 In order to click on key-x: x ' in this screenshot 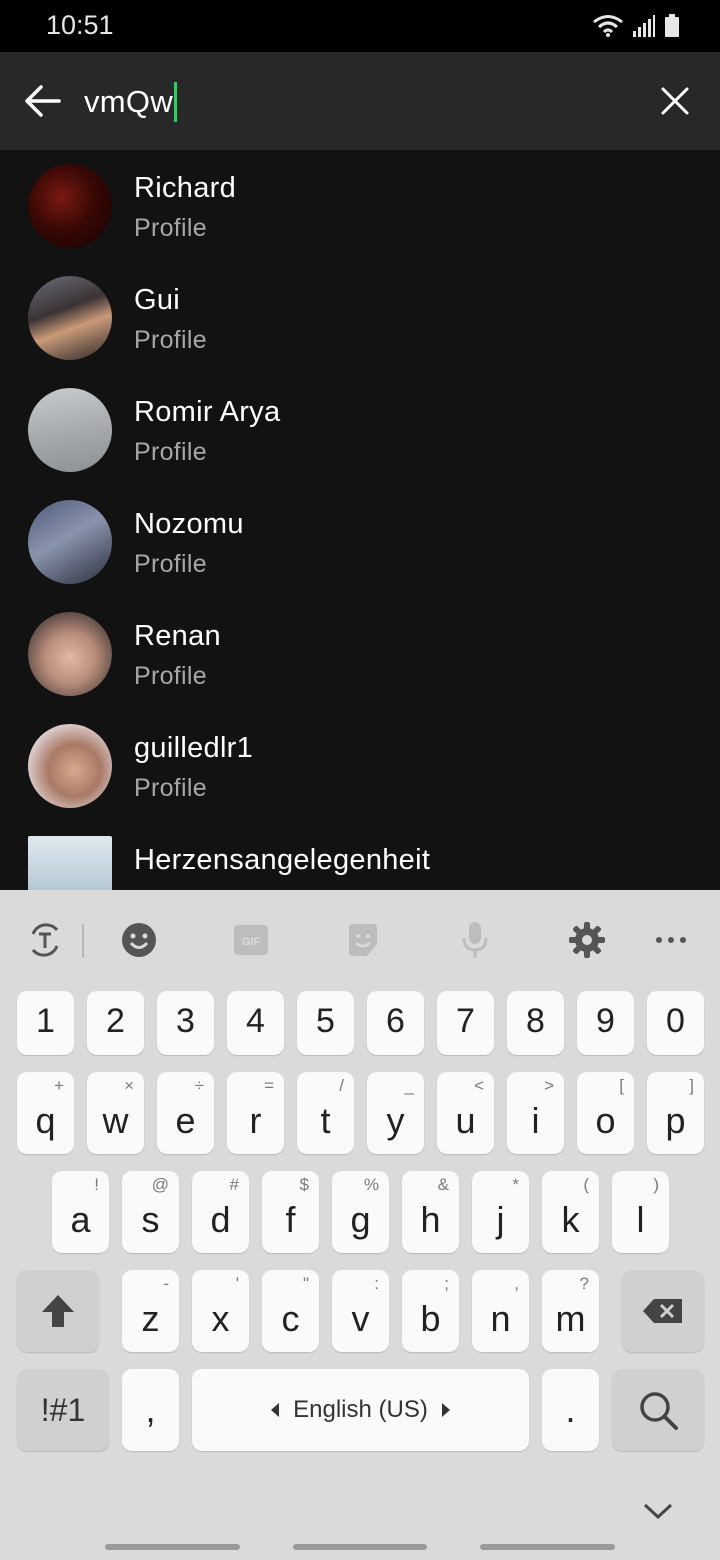, I will do `click(220, 1311)`.